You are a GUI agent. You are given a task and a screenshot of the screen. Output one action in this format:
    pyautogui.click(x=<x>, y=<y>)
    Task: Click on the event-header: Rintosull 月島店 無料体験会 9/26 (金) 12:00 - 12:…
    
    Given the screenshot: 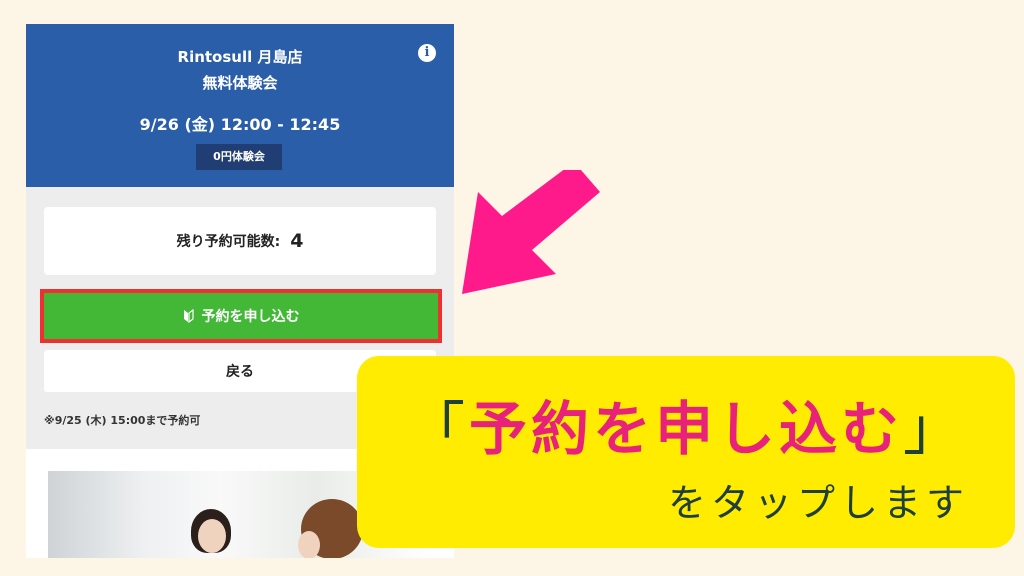 What is the action you would take?
    pyautogui.click(x=240, y=105)
    